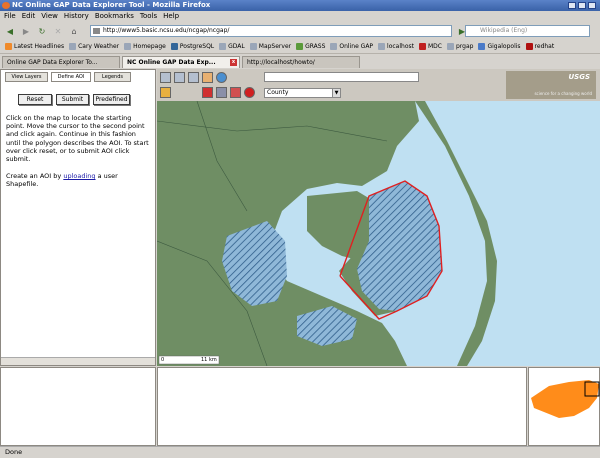 The image size is (600, 458). I want to click on zoom-out-icon, so click(179, 77).